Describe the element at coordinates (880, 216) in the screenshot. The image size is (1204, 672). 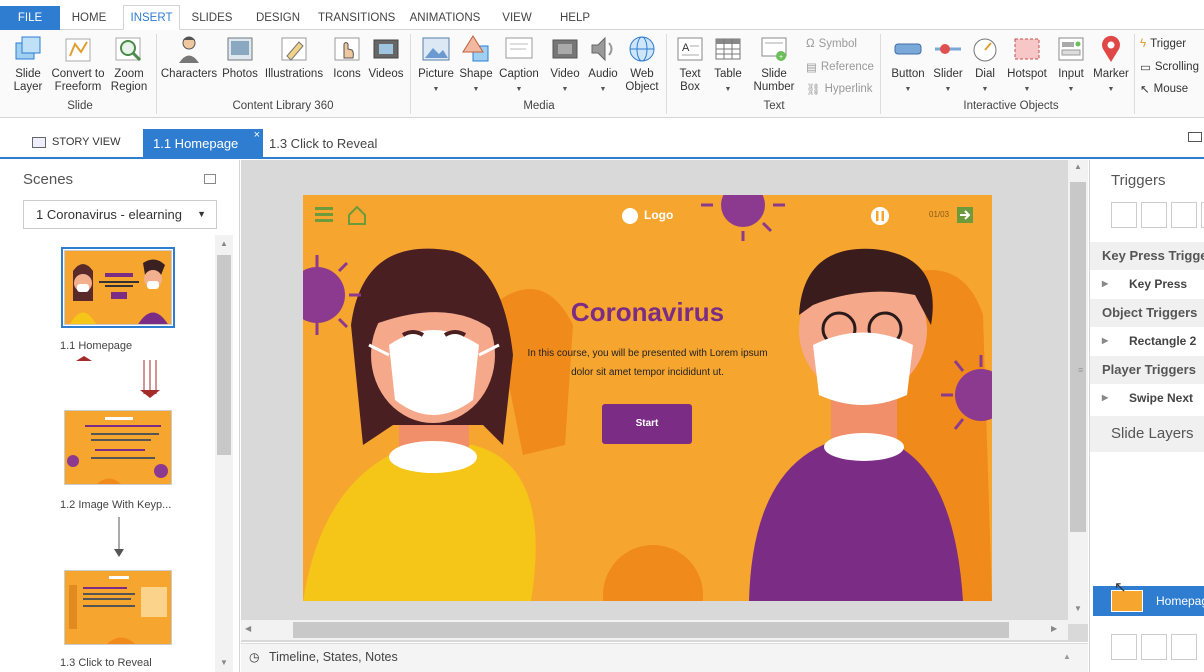
I see `pause-icon` at that location.